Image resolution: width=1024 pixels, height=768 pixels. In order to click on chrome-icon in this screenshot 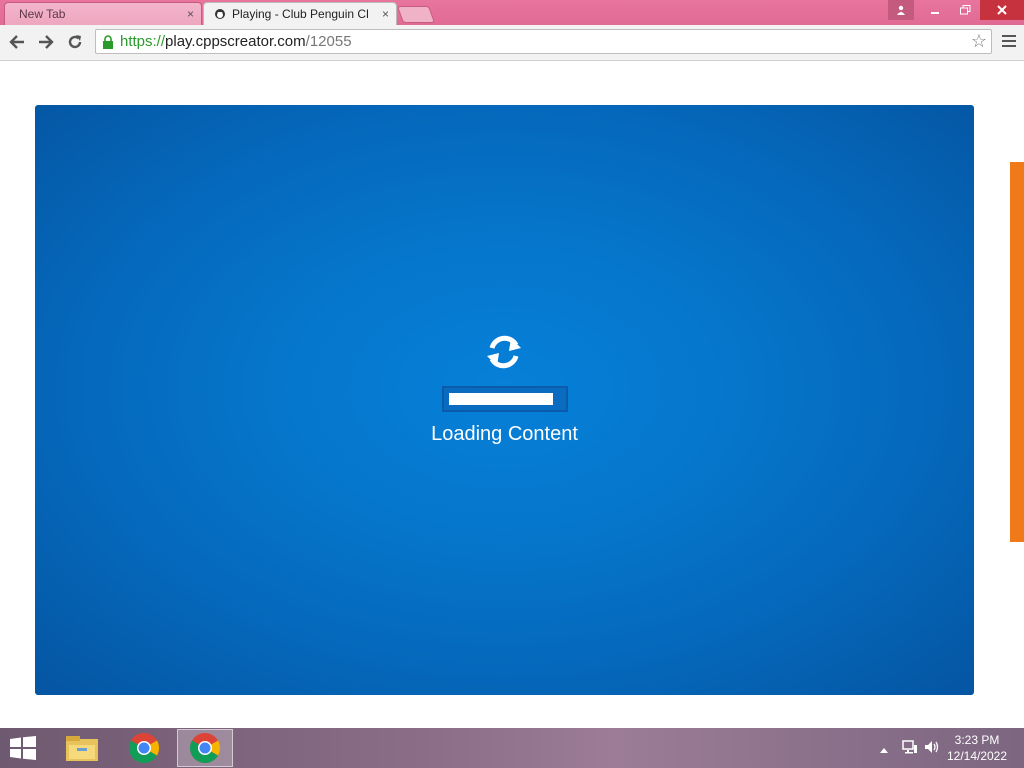, I will do `click(144, 748)`.